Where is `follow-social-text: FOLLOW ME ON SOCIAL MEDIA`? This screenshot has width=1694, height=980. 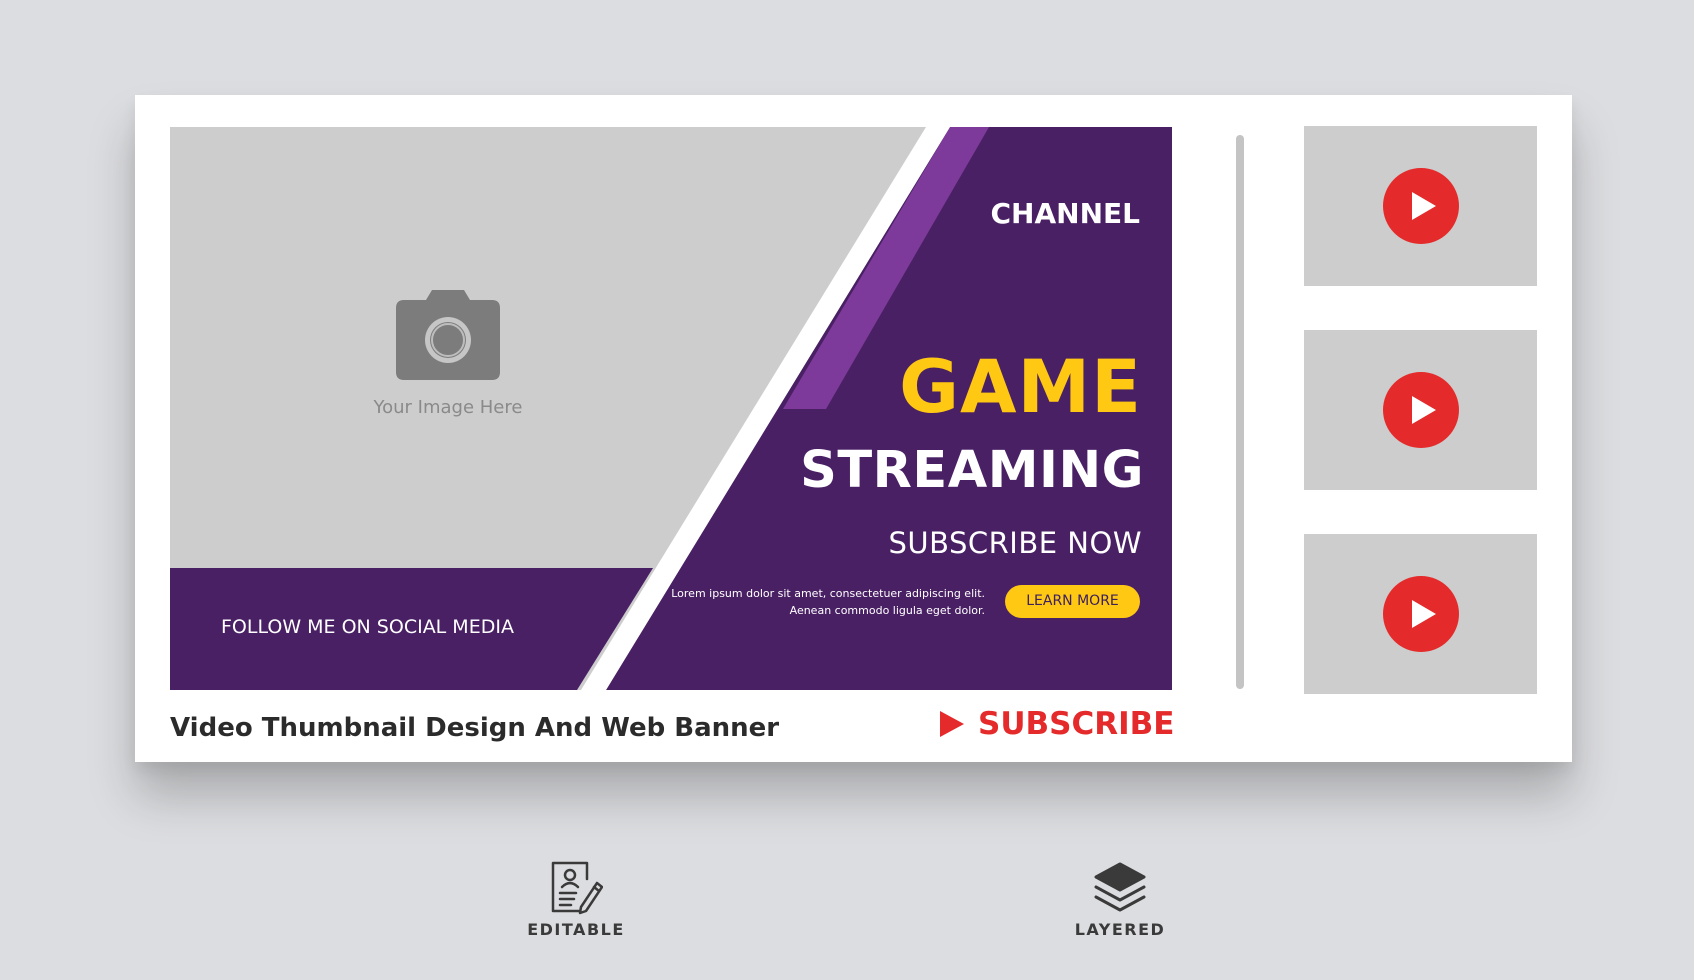 follow-social-text: FOLLOW ME ON SOCIAL MEDIA is located at coordinates (367, 627).